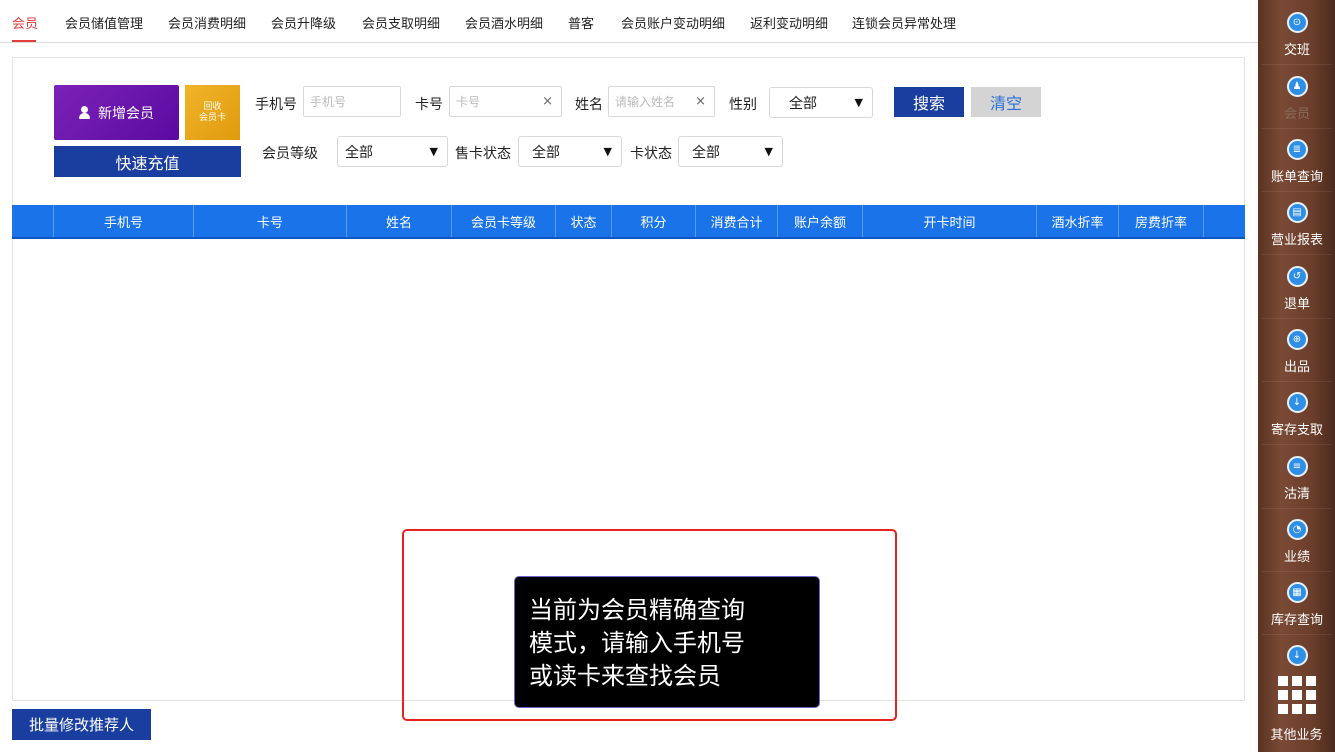 This screenshot has width=1335, height=752. What do you see at coordinates (950, 221) in the screenshot?
I see `column-header-open-time: 开卡时间` at bounding box center [950, 221].